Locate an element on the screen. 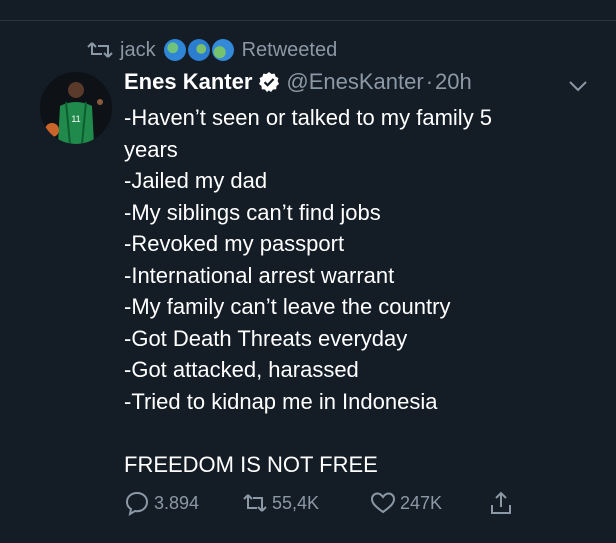 This screenshot has height=543, width=616. display-name: Enes Kanter is located at coordinates (188, 82).